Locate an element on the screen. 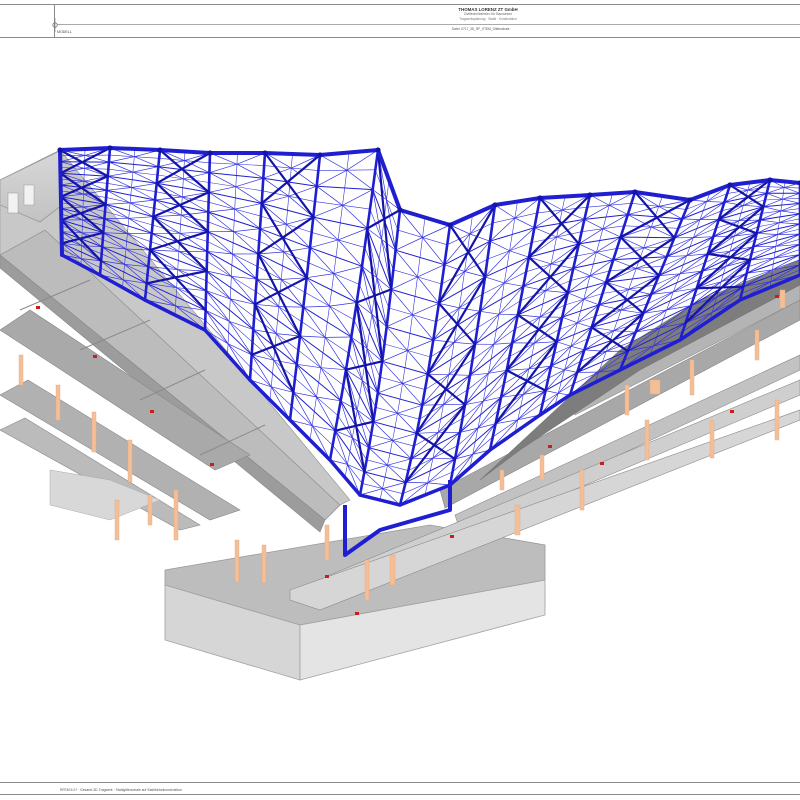 The image size is (800, 800). title-block-bottom-border is located at coordinates (400, 37).